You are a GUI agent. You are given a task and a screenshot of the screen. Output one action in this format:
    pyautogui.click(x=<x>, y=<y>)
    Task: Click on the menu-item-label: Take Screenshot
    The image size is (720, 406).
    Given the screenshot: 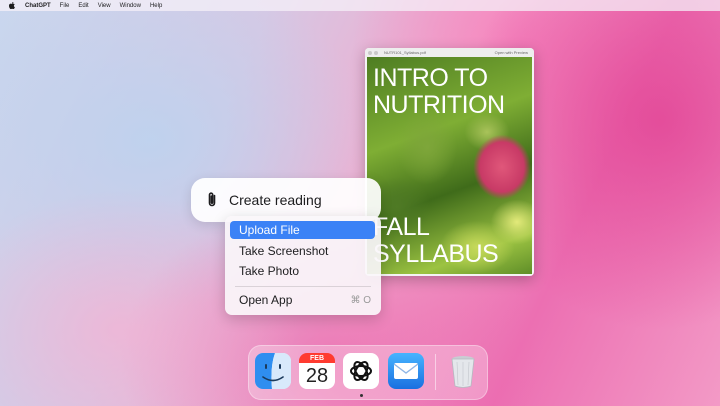 What is the action you would take?
    pyautogui.click(x=284, y=251)
    